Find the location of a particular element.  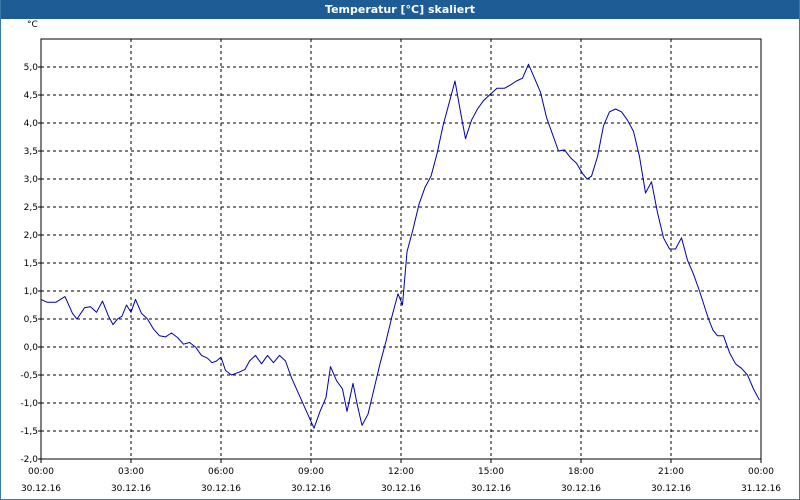

y-tick-label: 4,0 is located at coordinates (31, 124).